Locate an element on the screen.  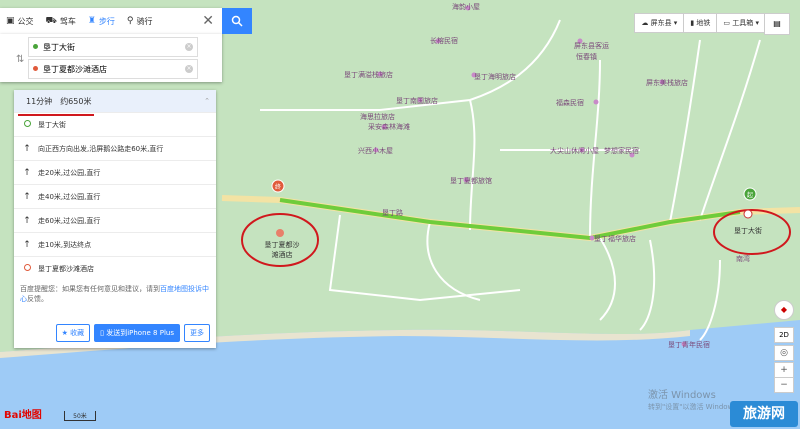
map-label: 垦丁青年民宿 is located at coordinates (689, 345).